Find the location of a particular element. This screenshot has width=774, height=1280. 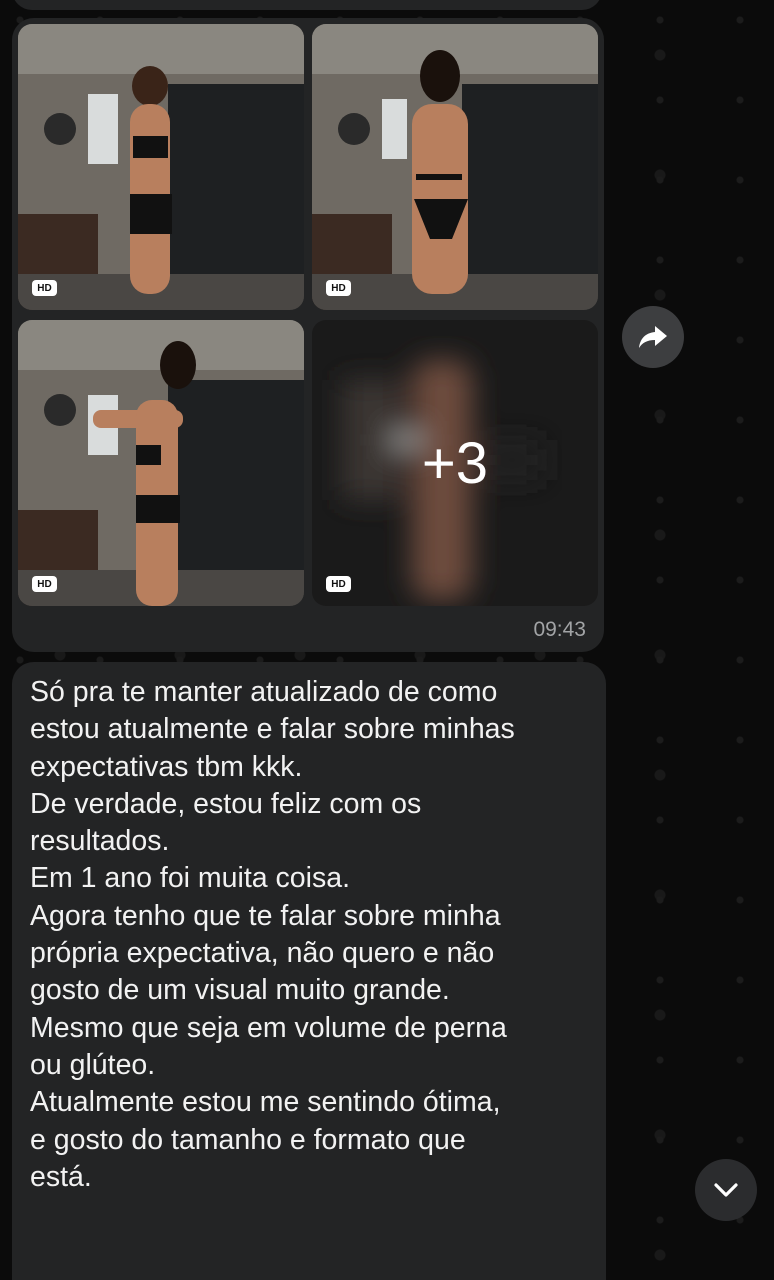

forward-button is located at coordinates (653, 337).